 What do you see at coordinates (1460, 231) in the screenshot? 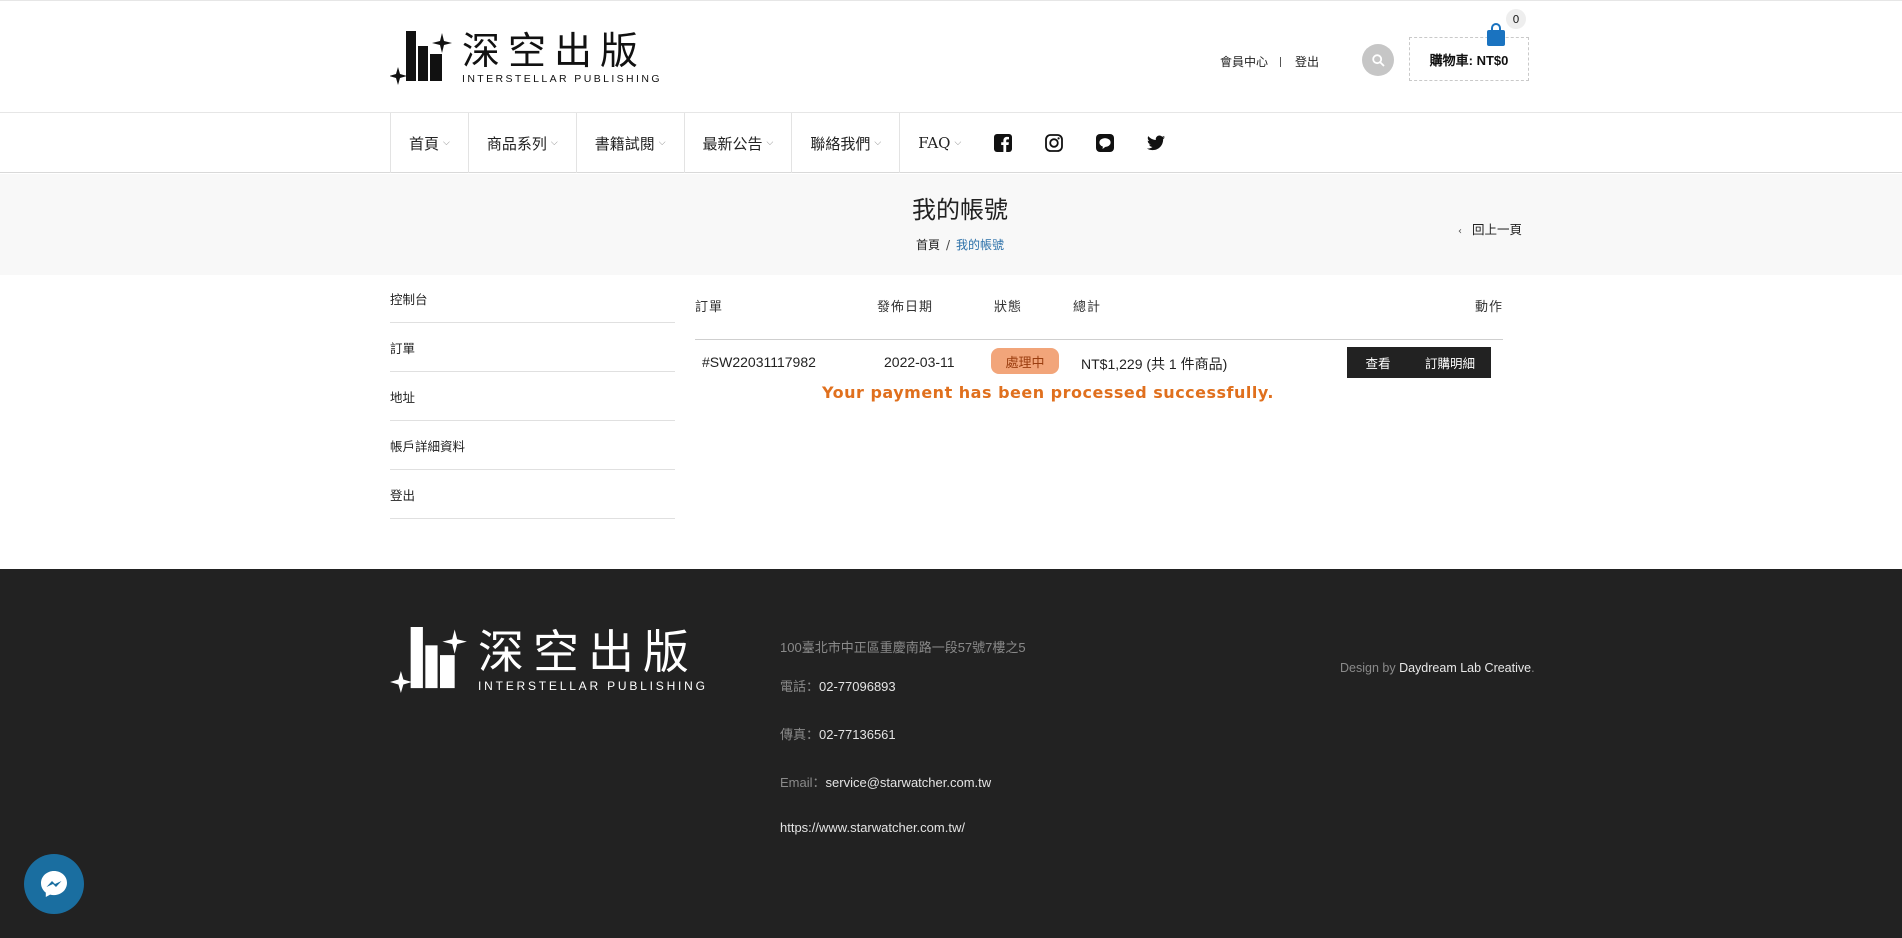
I see `chevron-left-icon: ‹` at bounding box center [1460, 231].